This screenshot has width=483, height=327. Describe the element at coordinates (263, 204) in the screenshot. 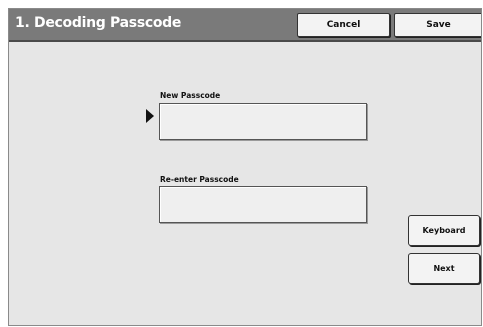

I see `reenter-passcode-field` at that location.